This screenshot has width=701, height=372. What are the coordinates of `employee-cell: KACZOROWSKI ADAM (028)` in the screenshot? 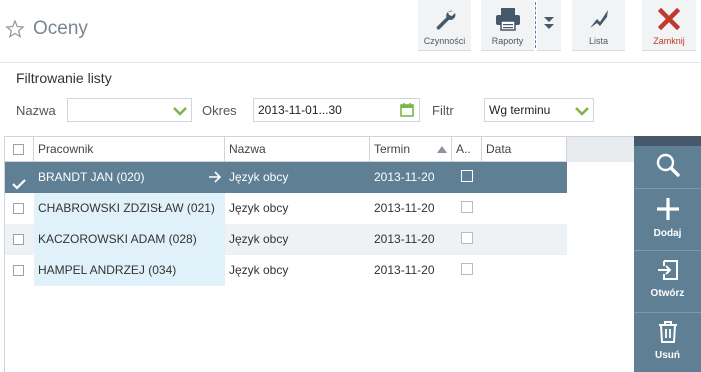 It's located at (129, 239).